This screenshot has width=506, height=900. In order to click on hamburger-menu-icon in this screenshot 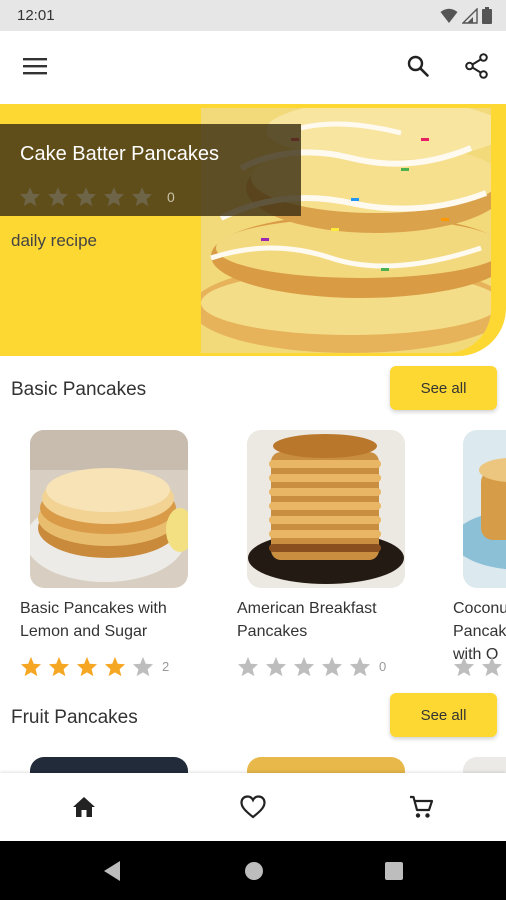, I will do `click(35, 66)`.